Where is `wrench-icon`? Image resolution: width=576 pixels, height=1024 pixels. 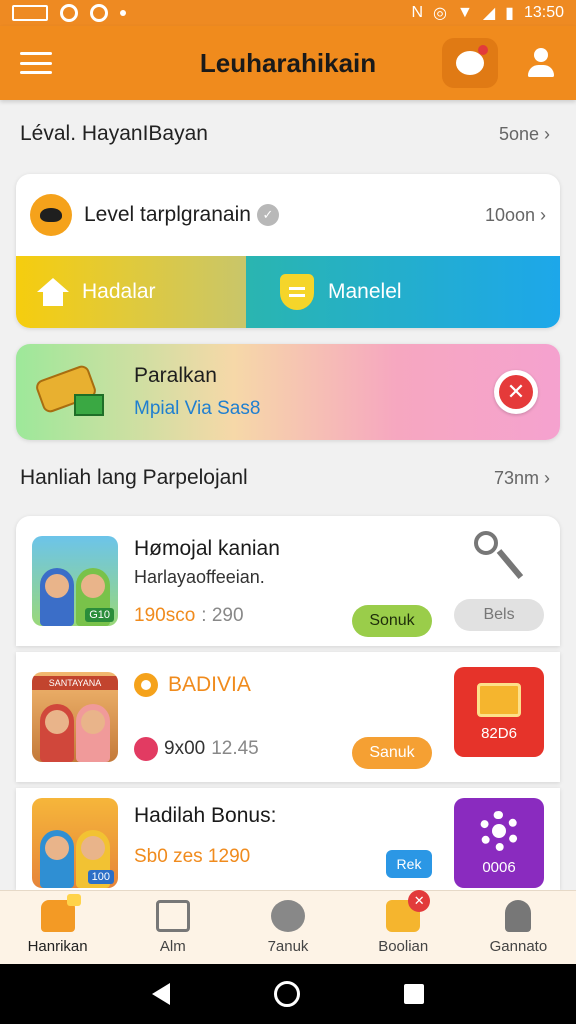
wrench-icon is located at coordinates (499, 559).